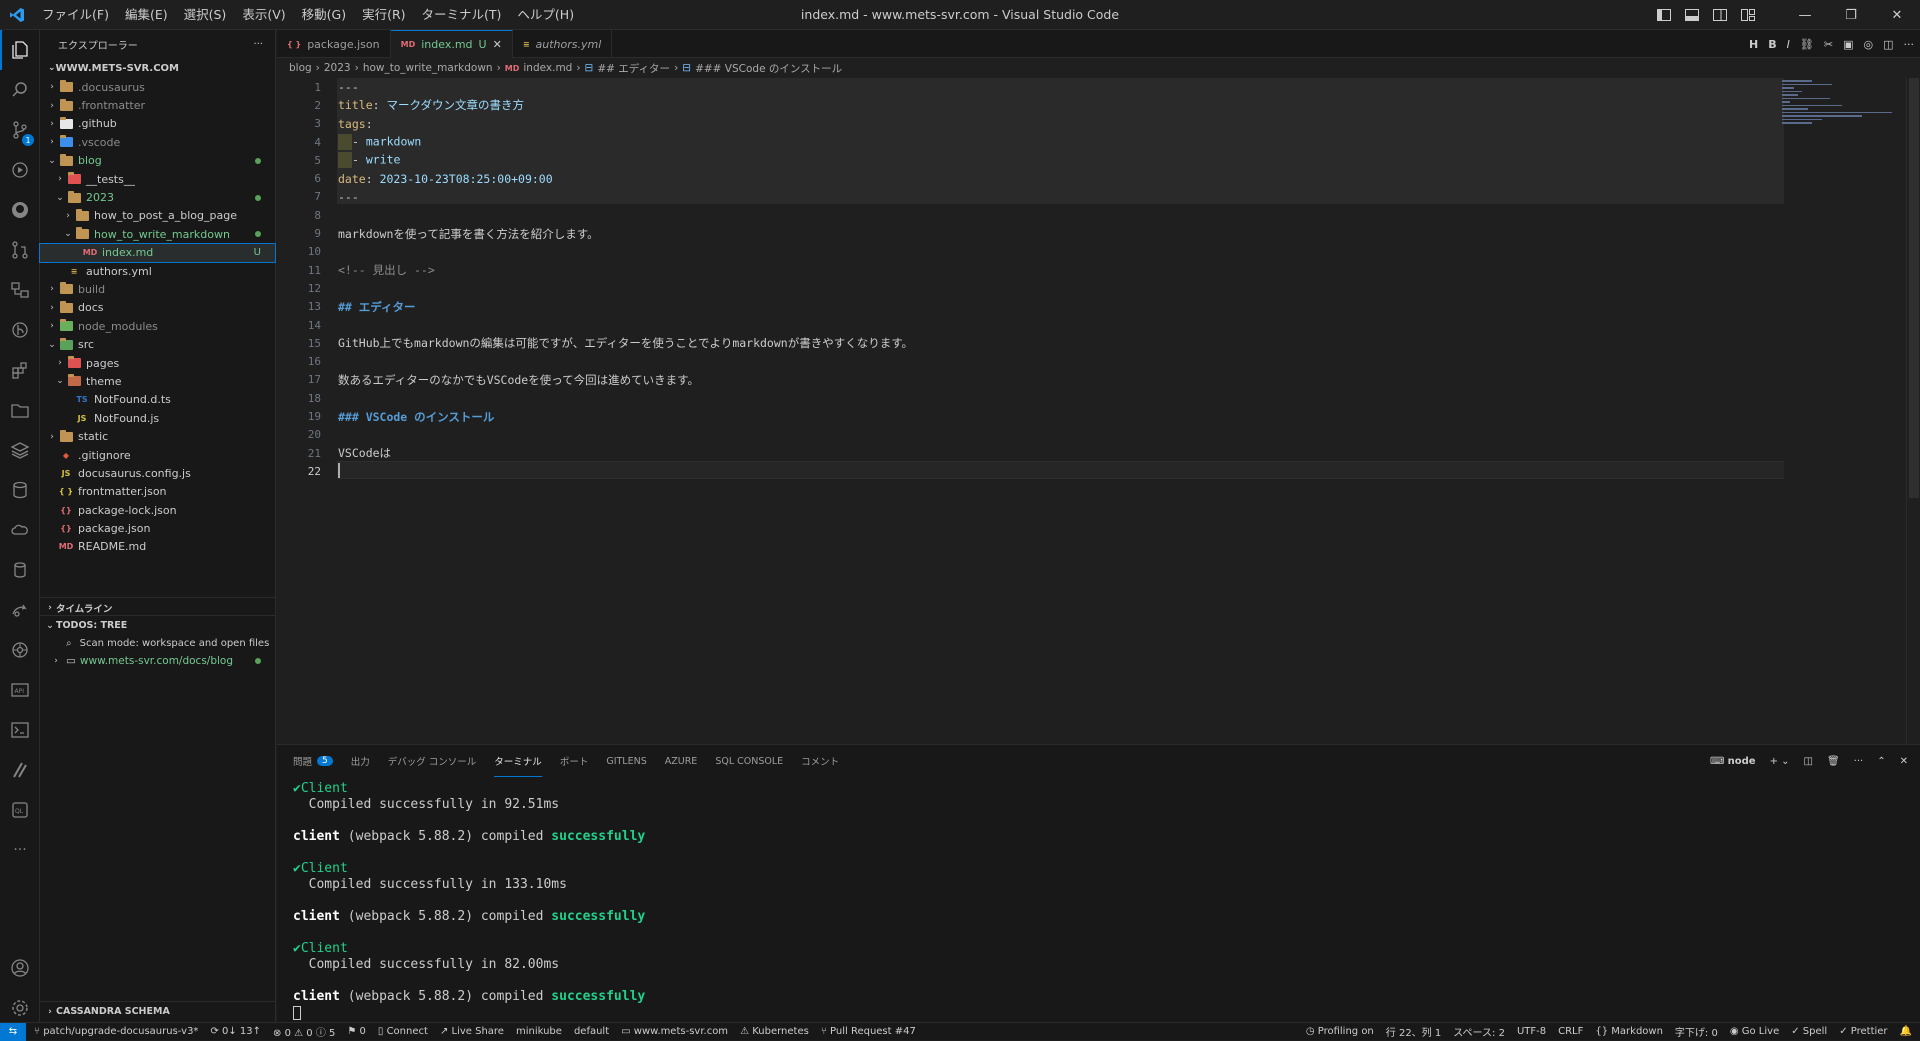 Image resolution: width=1920 pixels, height=1041 pixels. I want to click on tab-comments: コメント, so click(820, 761).